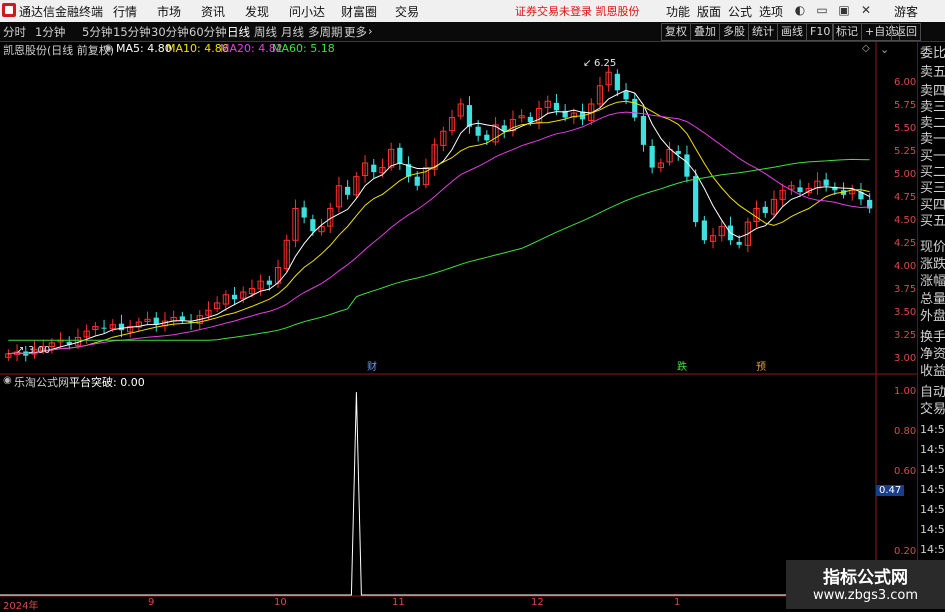 The width and height of the screenshot is (945, 612). I want to click on maximize-icon: ▣, so click(844, 10).